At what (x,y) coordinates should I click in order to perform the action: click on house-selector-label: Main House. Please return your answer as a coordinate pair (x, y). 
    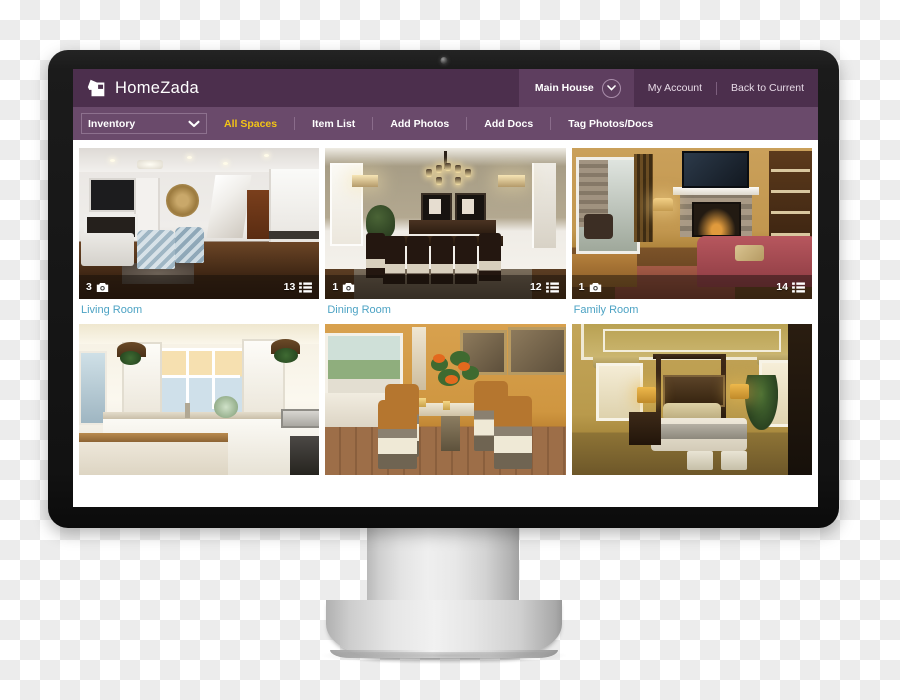
    Looking at the image, I should click on (564, 88).